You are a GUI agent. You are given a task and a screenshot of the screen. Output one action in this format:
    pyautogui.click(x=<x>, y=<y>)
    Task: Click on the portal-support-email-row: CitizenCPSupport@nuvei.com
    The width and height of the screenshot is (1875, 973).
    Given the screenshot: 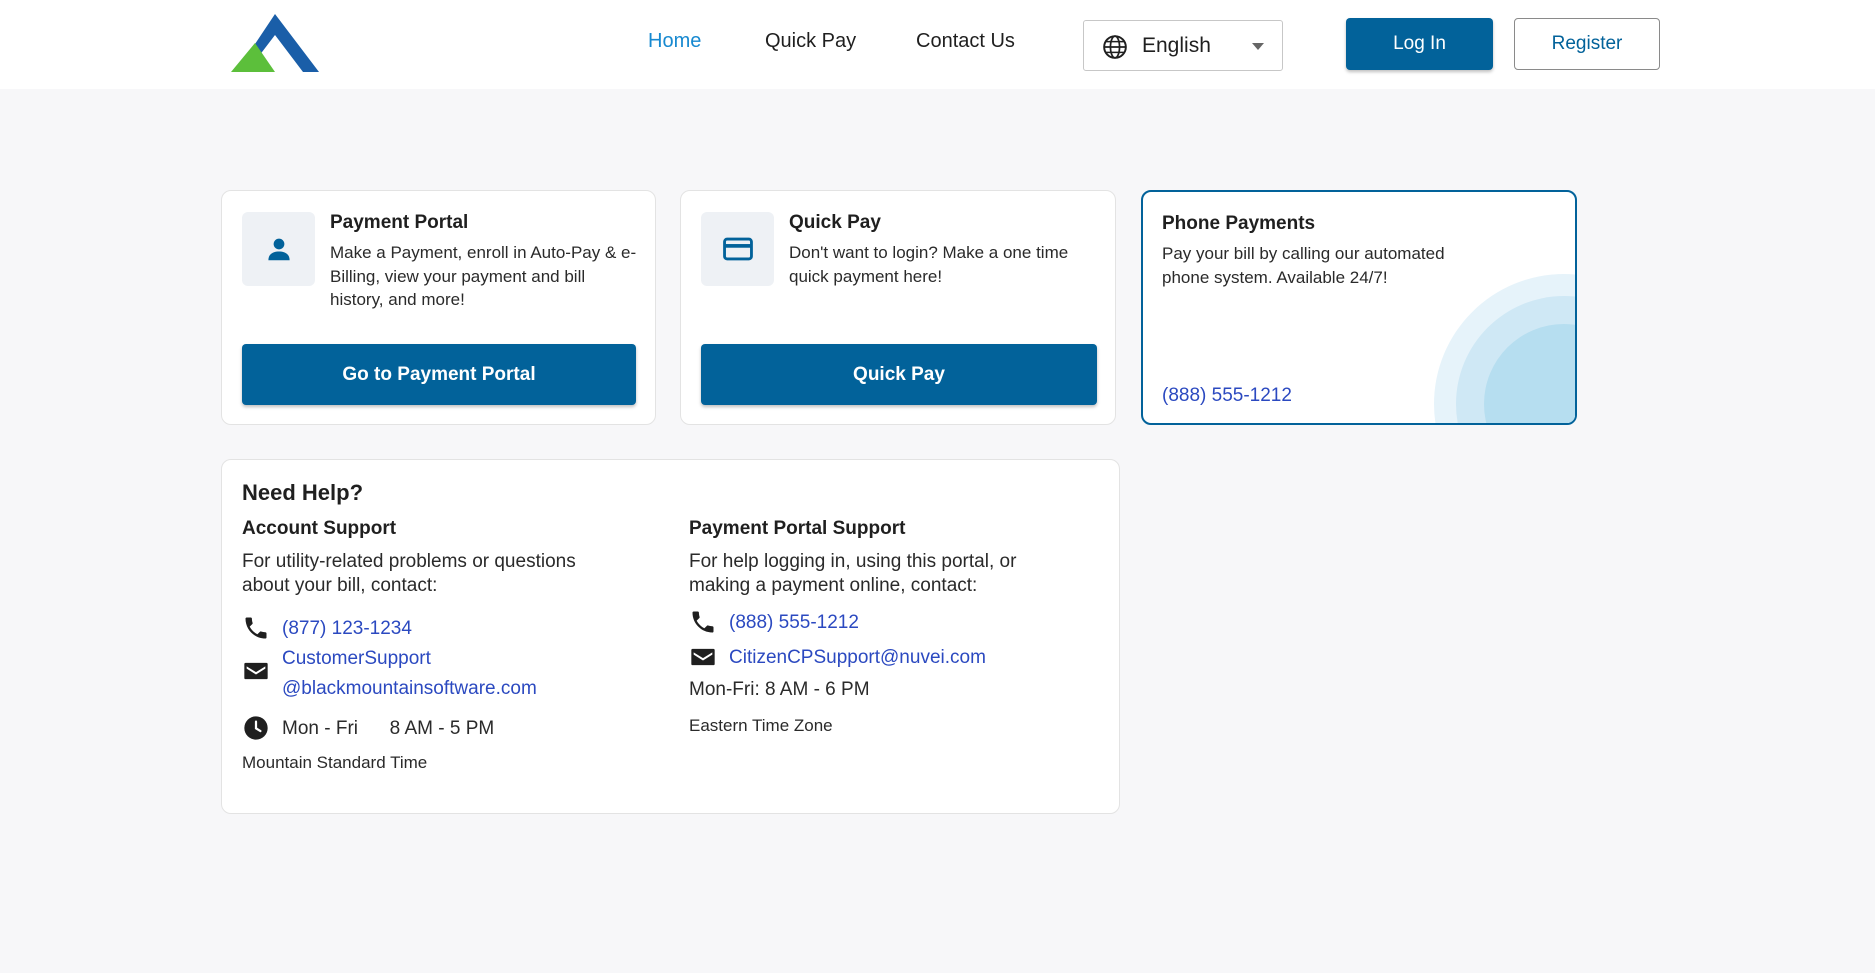 What is the action you would take?
    pyautogui.click(x=837, y=658)
    